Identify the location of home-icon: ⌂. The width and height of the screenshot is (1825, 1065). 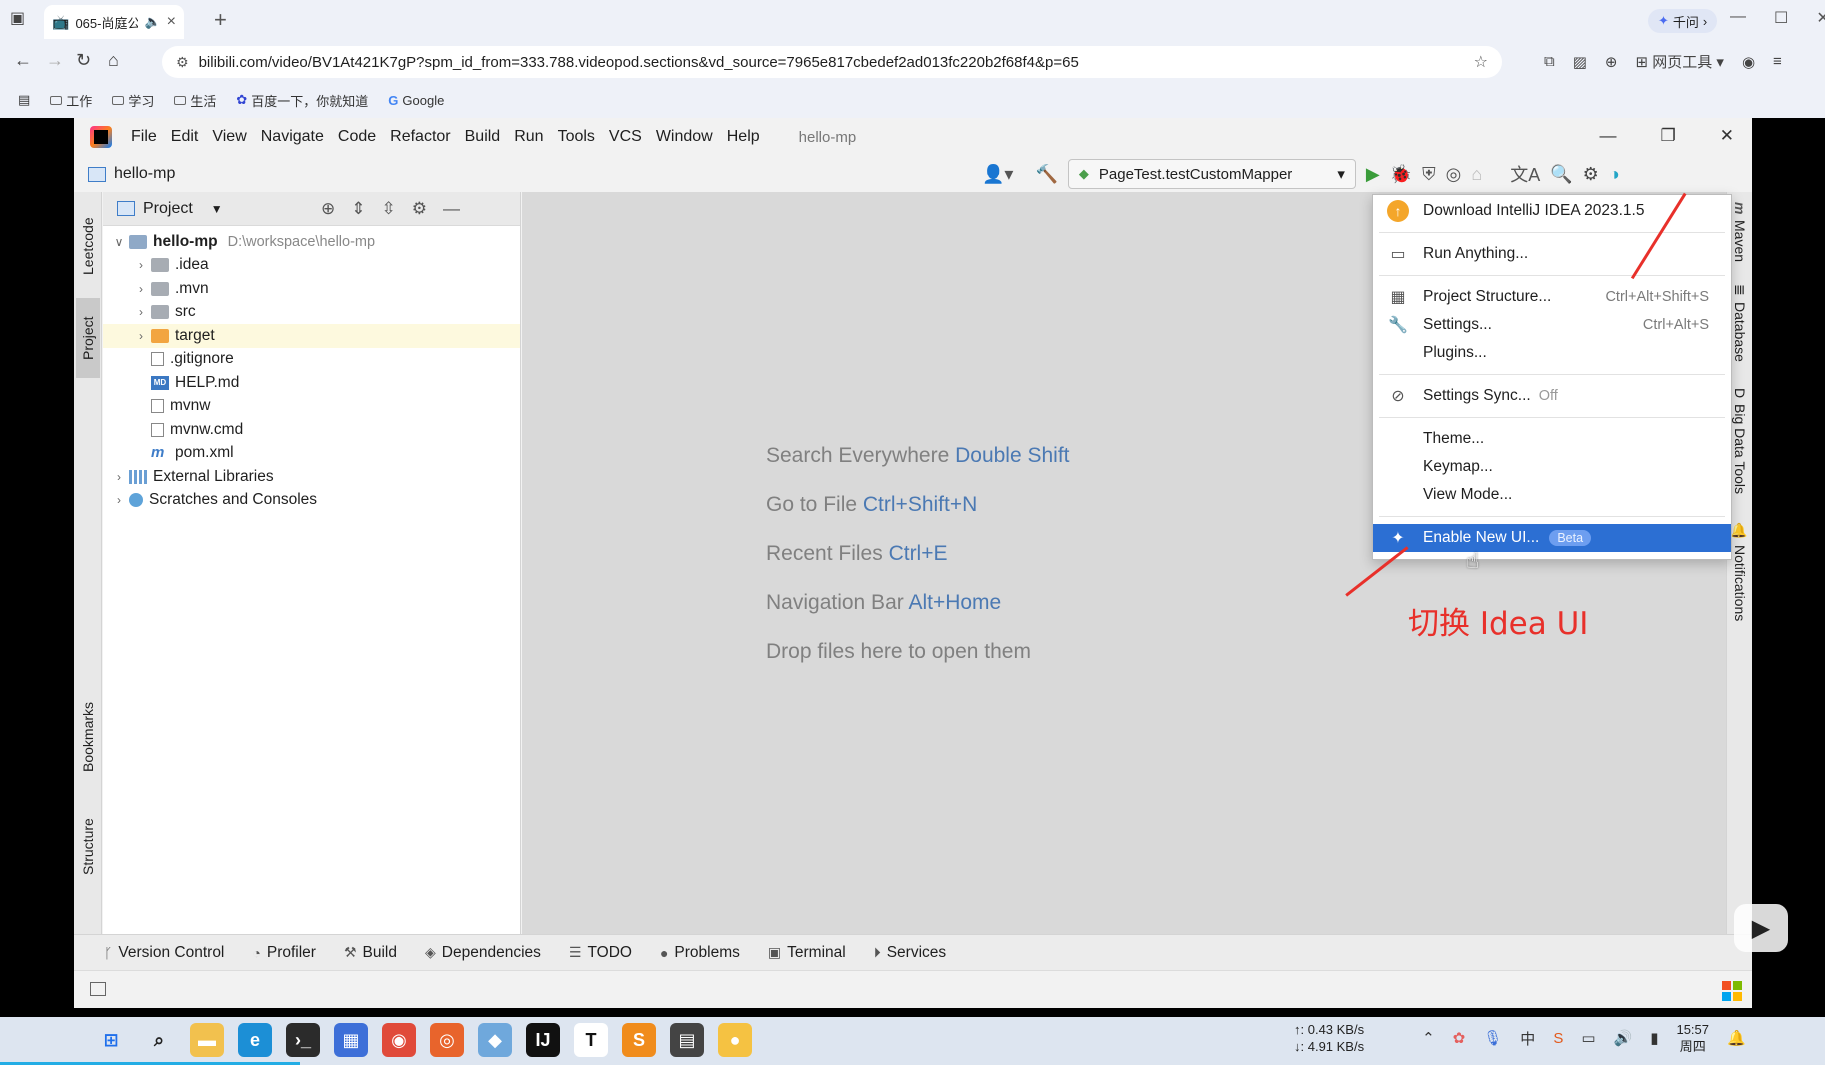
(113, 60).